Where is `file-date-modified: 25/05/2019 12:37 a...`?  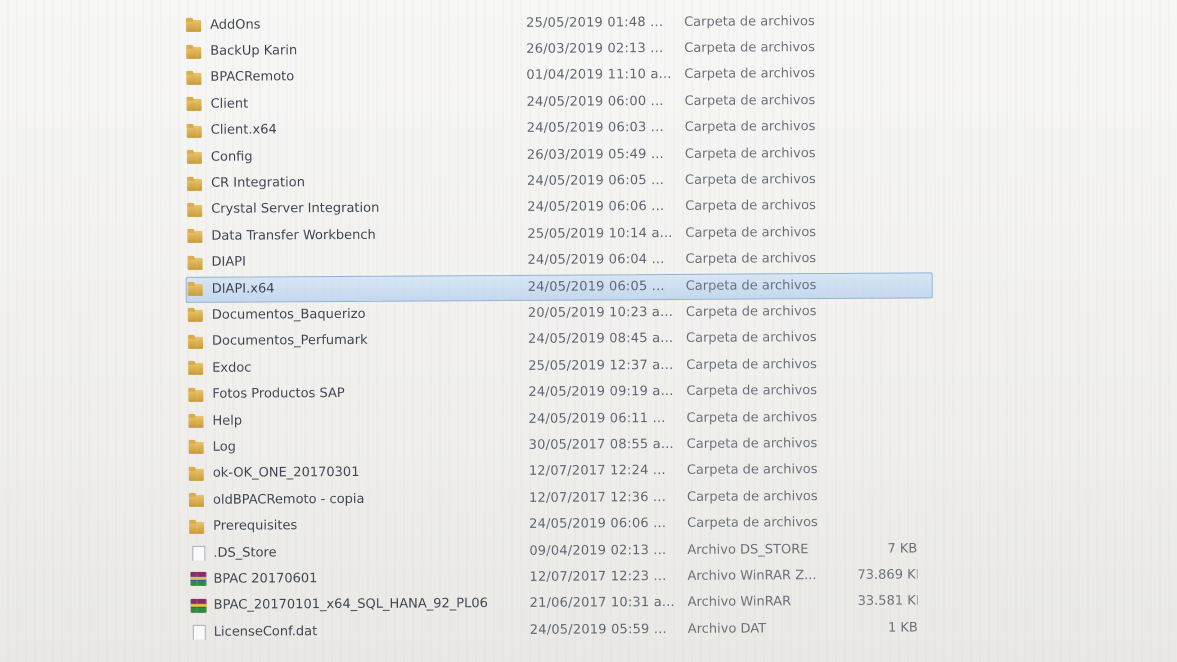 file-date-modified: 25/05/2019 12:37 a... is located at coordinates (601, 365).